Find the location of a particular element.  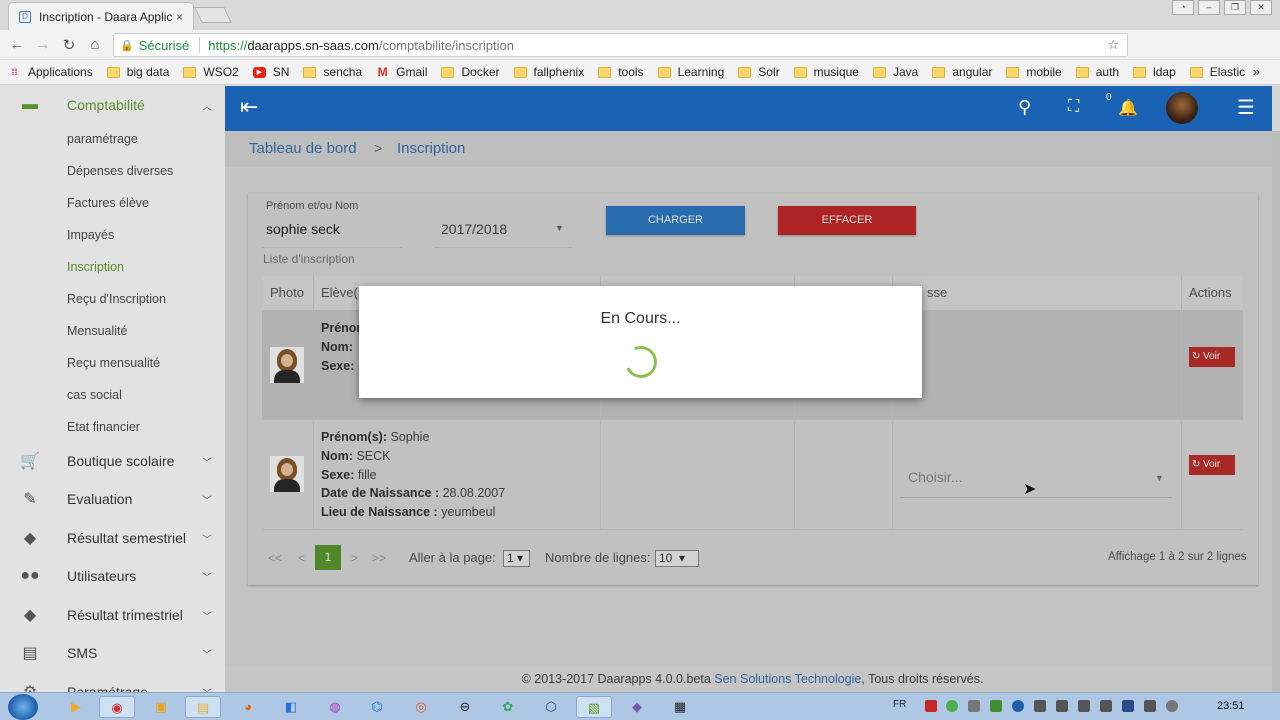

bookmark-ldap: ldap is located at coordinates (1154, 72).